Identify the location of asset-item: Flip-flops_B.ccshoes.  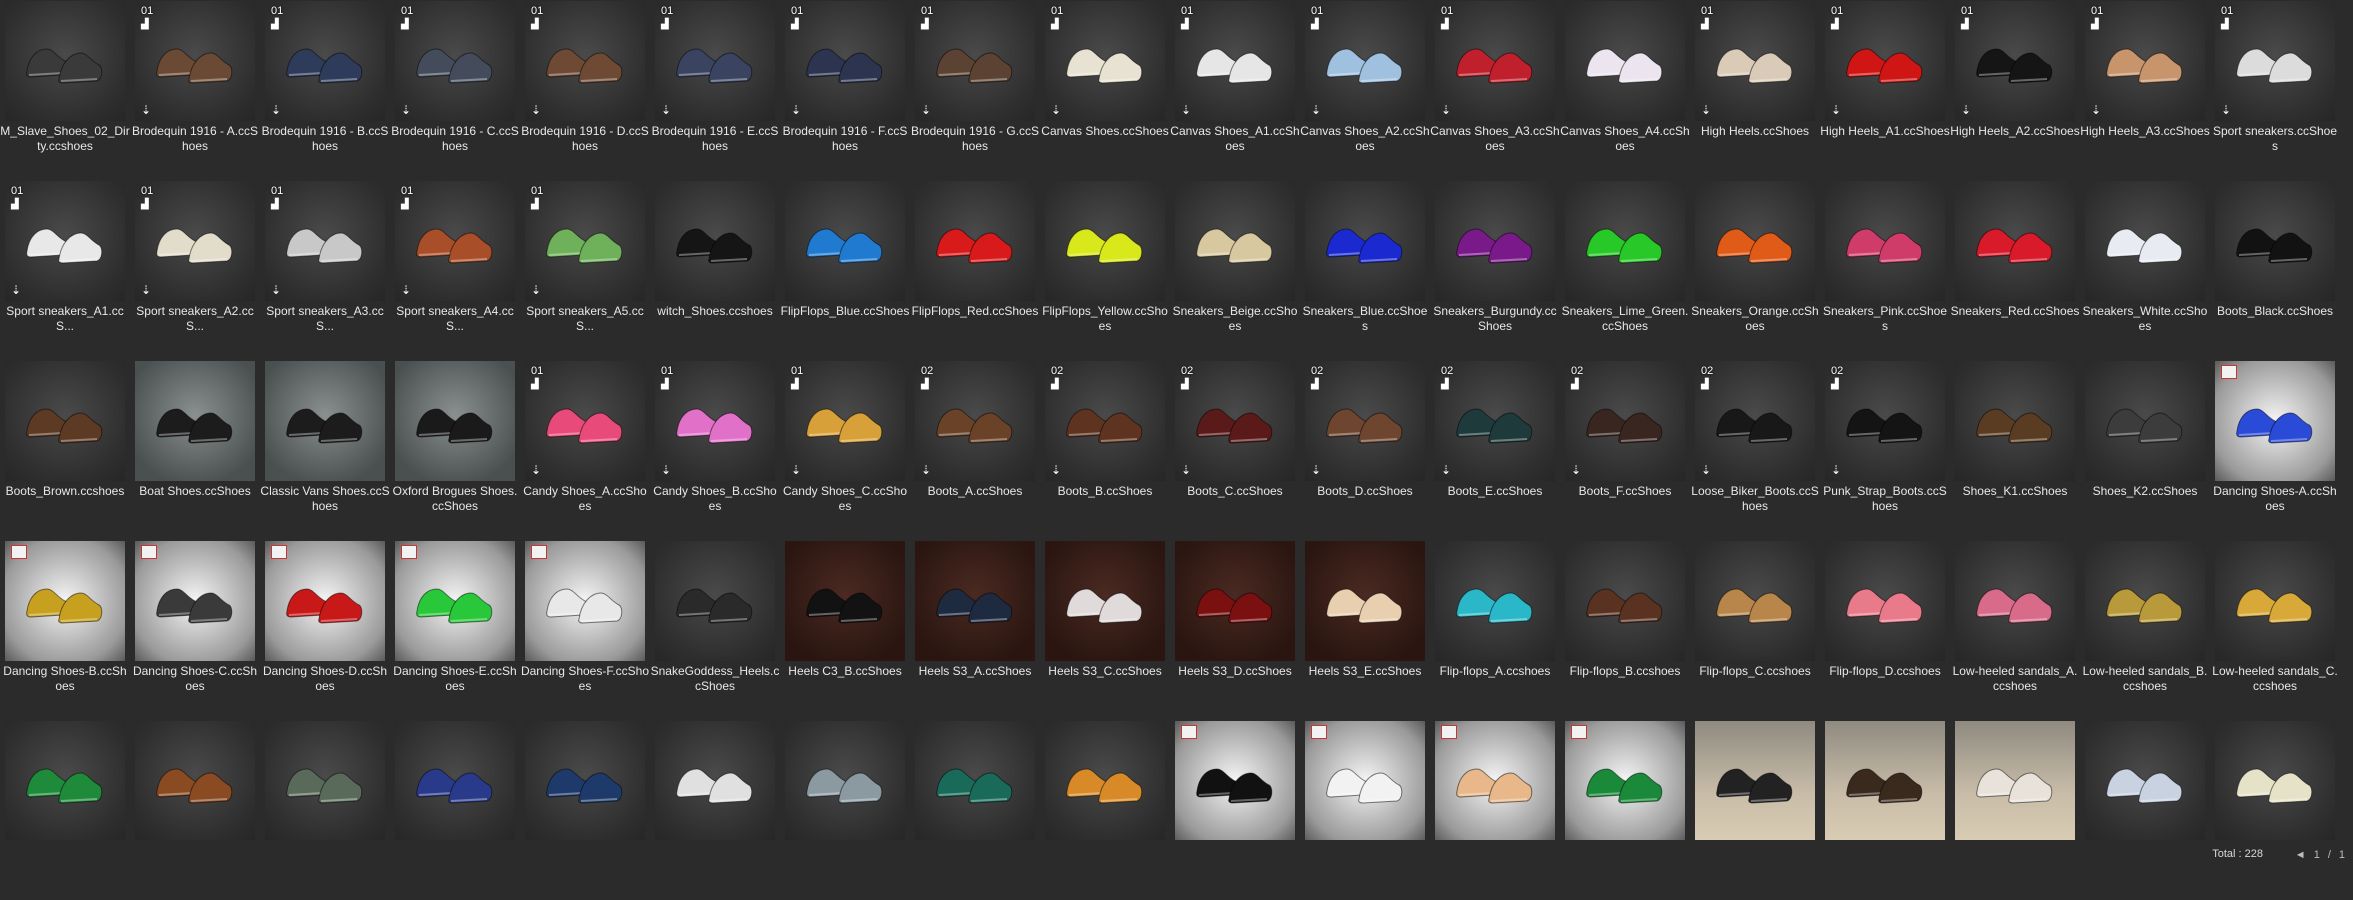
(1625, 630).